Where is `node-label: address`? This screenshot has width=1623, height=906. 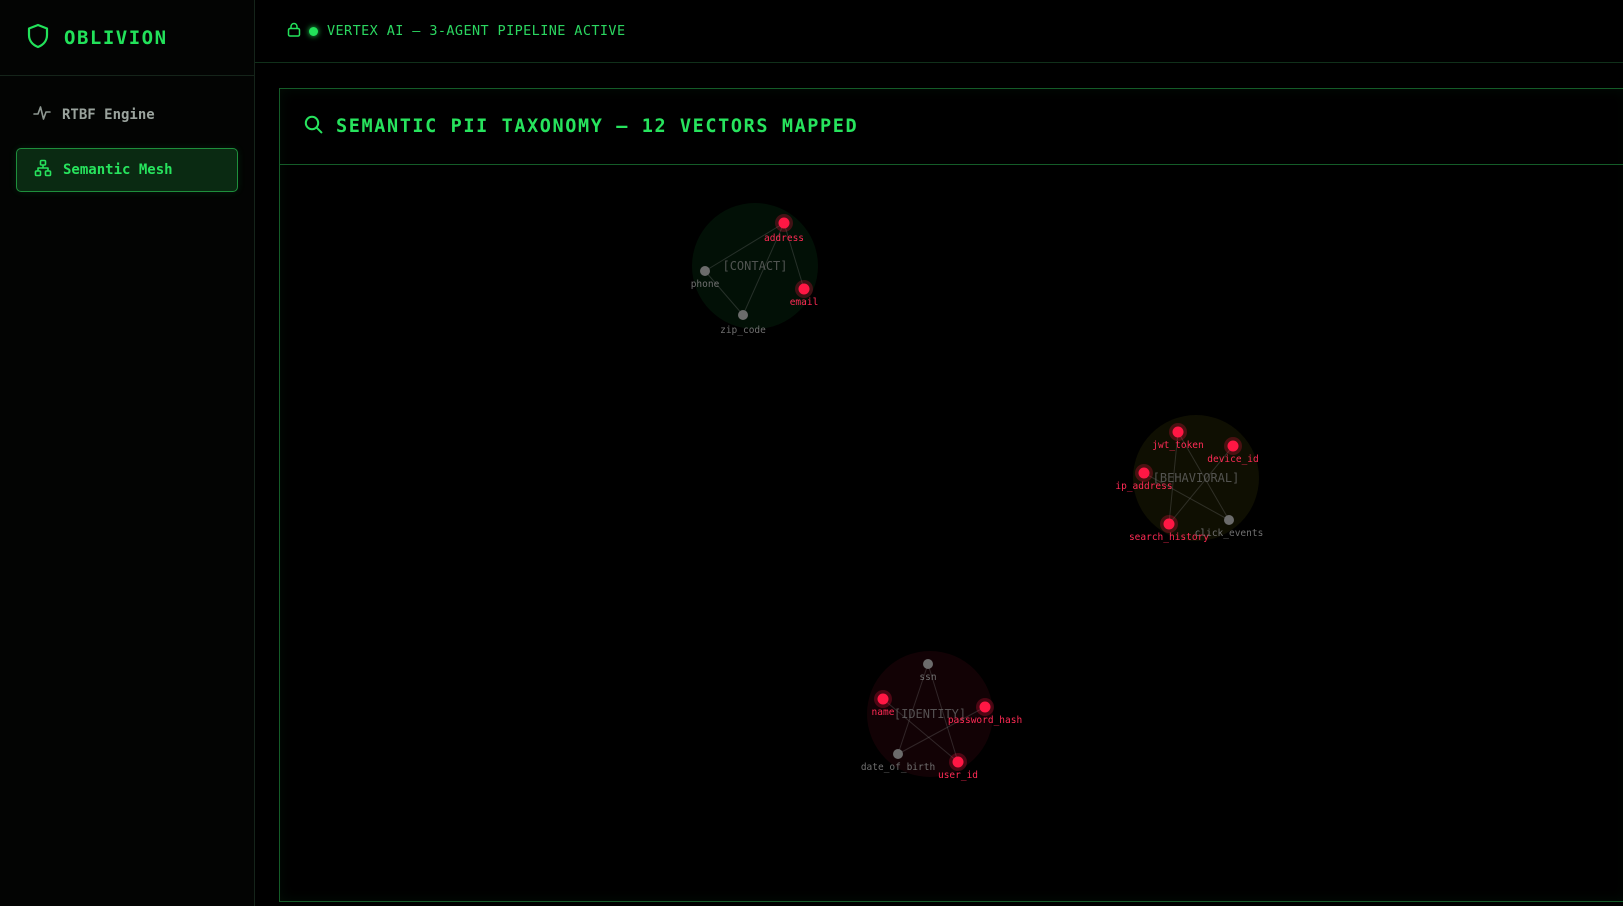
node-label: address is located at coordinates (784, 238).